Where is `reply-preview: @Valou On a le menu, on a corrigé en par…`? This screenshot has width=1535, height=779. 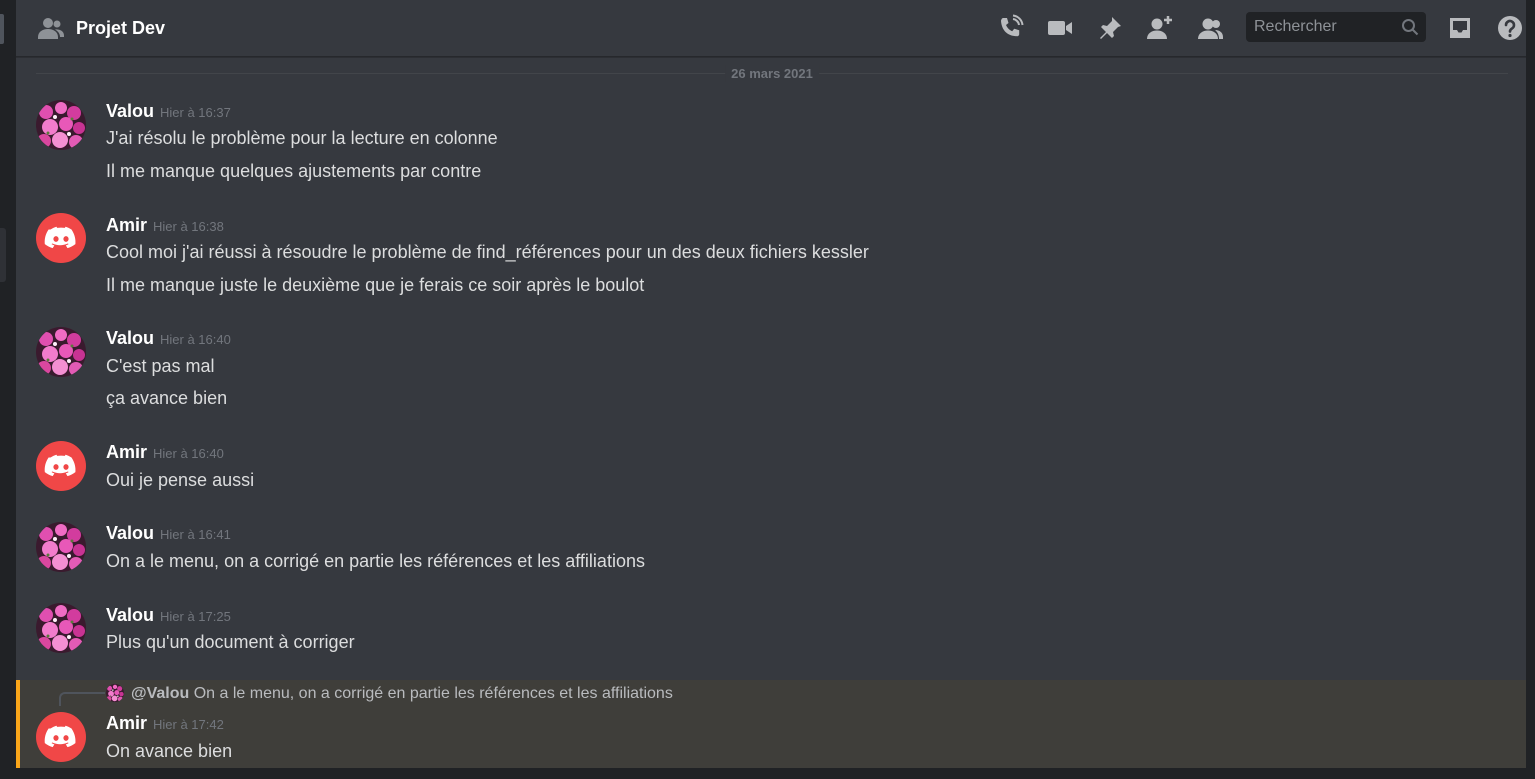 reply-preview: @Valou On a le menu, on a corrigé en par… is located at coordinates (402, 694).